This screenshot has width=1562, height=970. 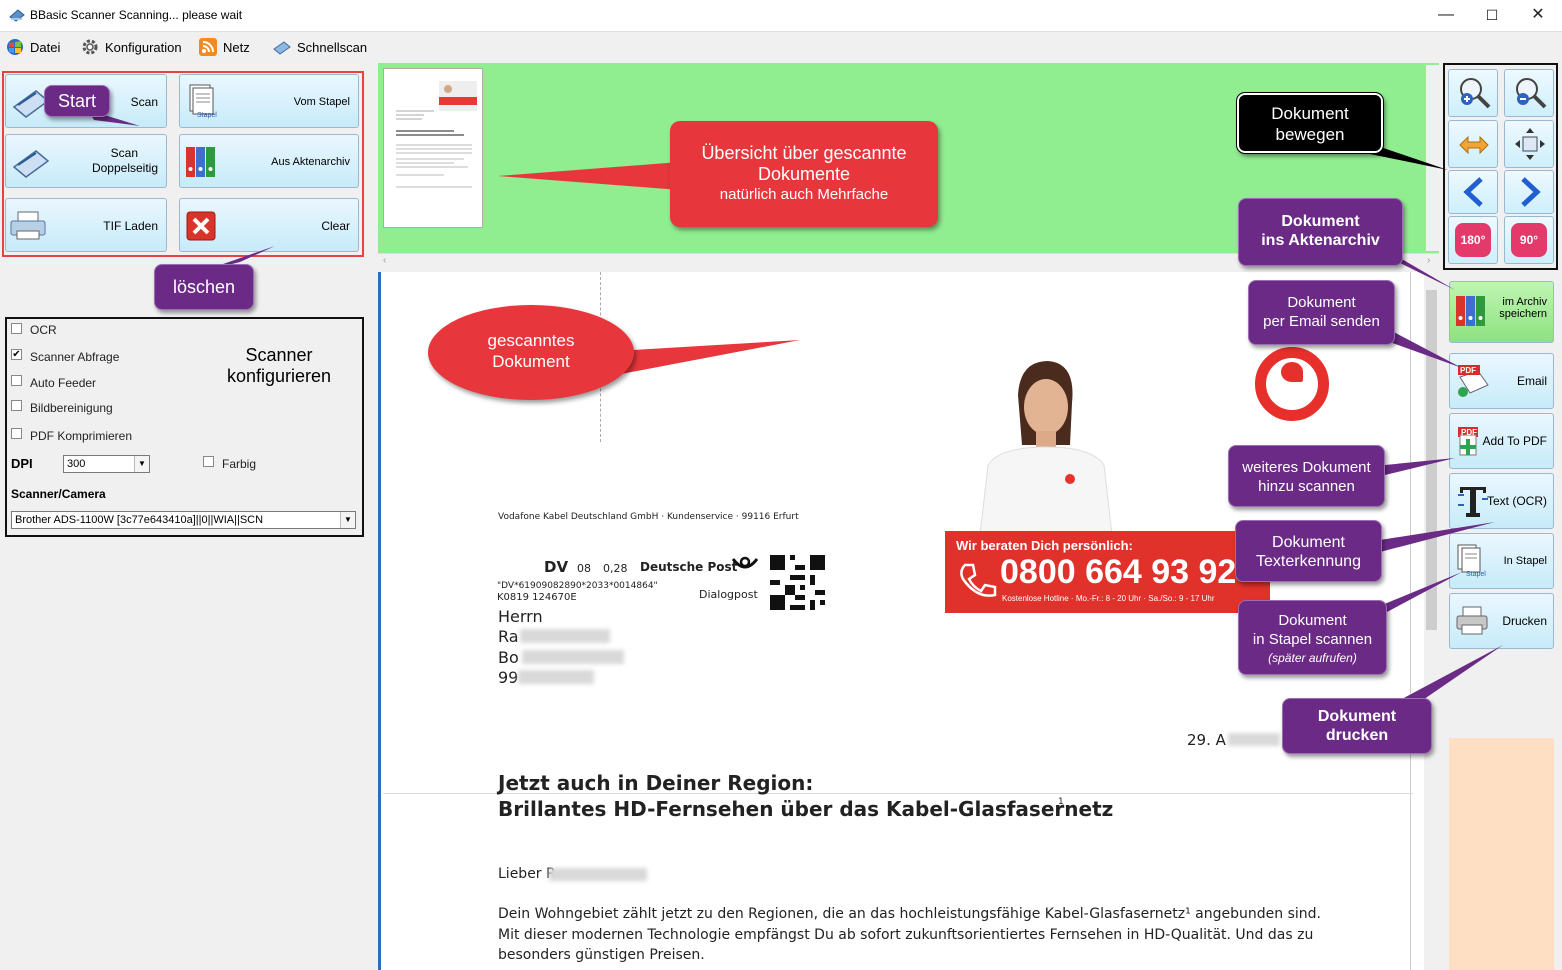 I want to click on k-line: K0819 124670E, so click(x=537, y=597).